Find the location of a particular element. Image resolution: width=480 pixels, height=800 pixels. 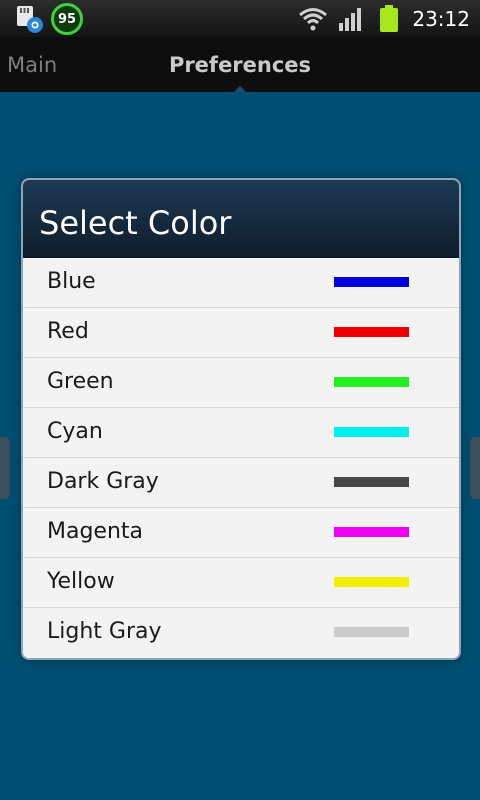

color-label: Yellow is located at coordinates (81, 581).